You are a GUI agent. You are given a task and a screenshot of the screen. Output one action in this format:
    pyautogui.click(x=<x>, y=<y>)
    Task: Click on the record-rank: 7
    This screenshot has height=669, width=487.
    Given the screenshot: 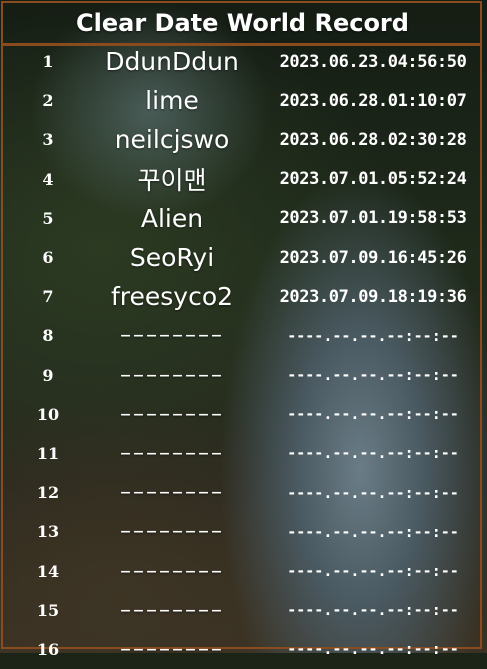 What is the action you would take?
    pyautogui.click(x=48, y=297)
    